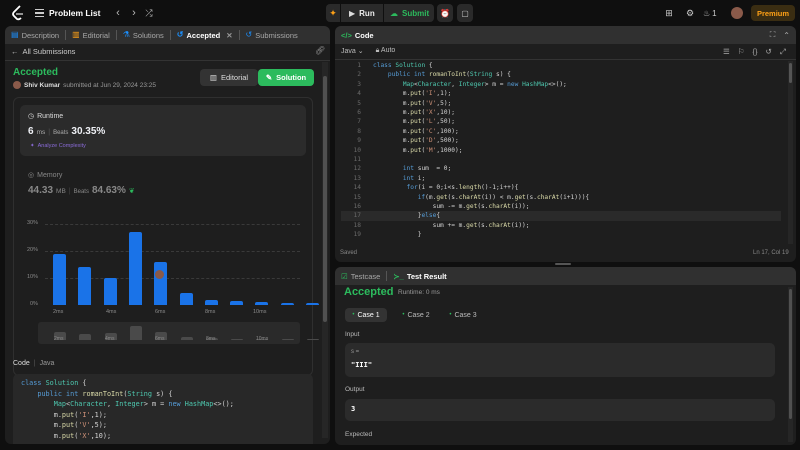 The image size is (800, 450). Describe the element at coordinates (186, 298) in the screenshot. I see `chart-bar-6ms` at that location.